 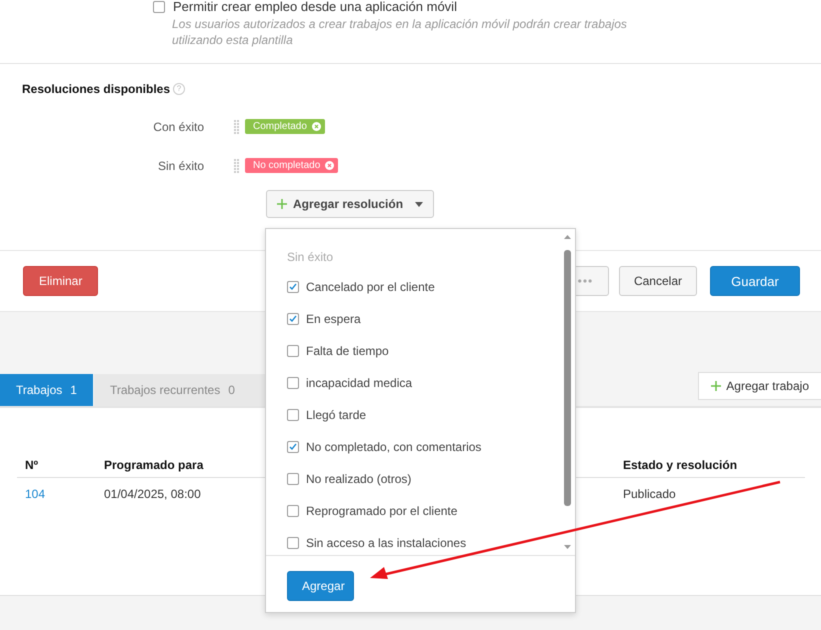 I want to click on option-label: Sin acceso a las instalaciones, so click(x=386, y=543).